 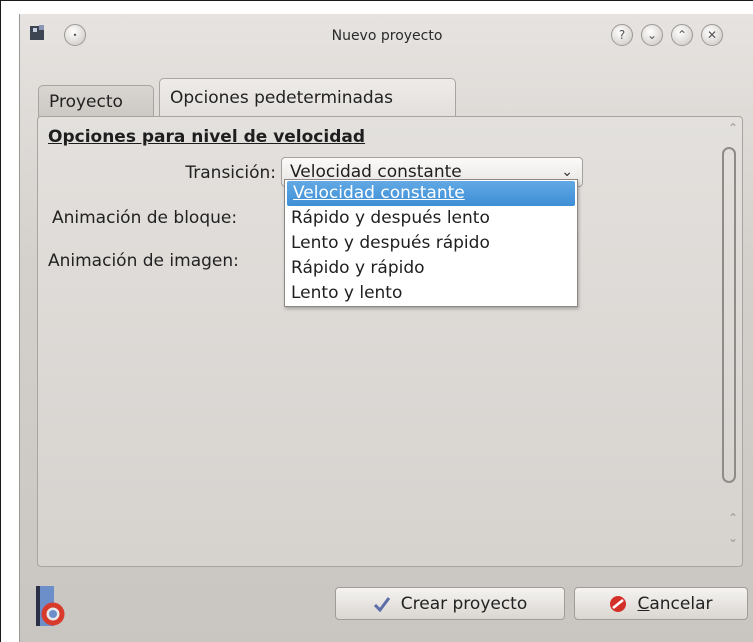 What do you see at coordinates (143, 261) in the screenshot?
I see `image-animation-label: Animación de imagen:` at bounding box center [143, 261].